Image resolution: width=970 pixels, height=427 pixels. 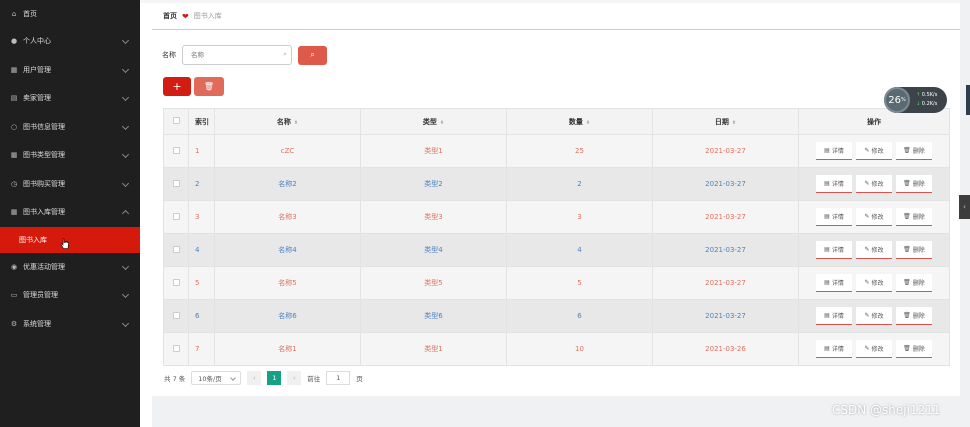 What do you see at coordinates (14, 323) in the screenshot?
I see `gear-icon: ⚙` at bounding box center [14, 323].